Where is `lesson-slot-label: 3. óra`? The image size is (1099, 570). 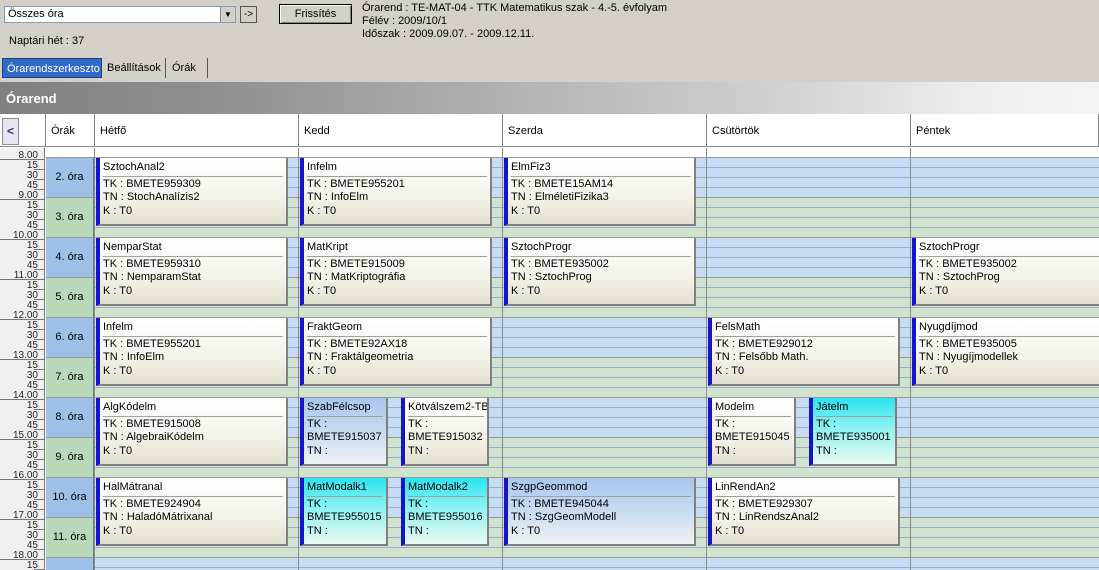 lesson-slot-label: 3. óra is located at coordinates (70, 217).